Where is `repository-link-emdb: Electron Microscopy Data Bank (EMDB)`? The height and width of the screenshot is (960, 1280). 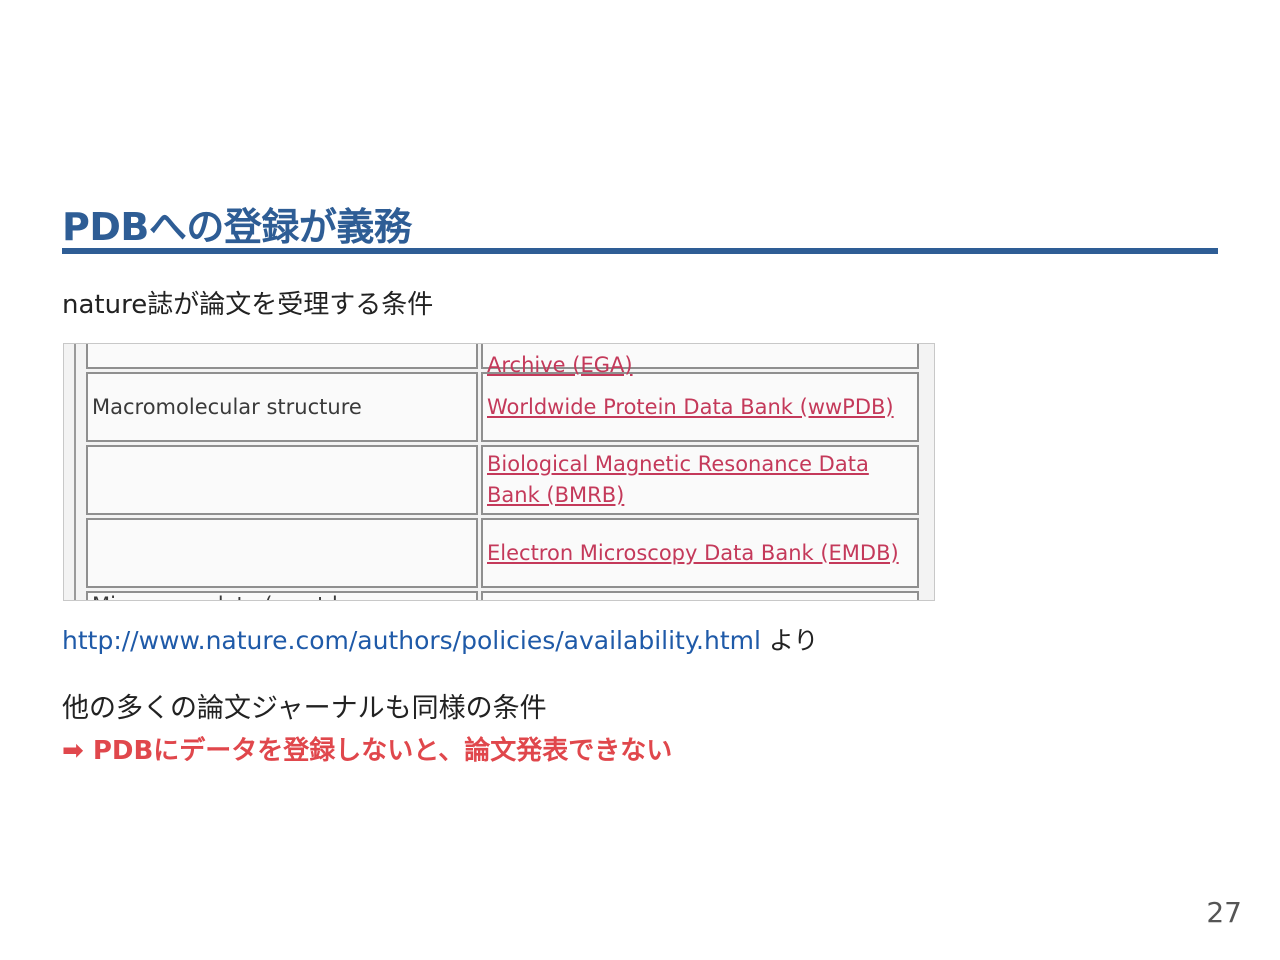
repository-link-emdb: Electron Microscopy Data Bank (EMDB) is located at coordinates (700, 553).